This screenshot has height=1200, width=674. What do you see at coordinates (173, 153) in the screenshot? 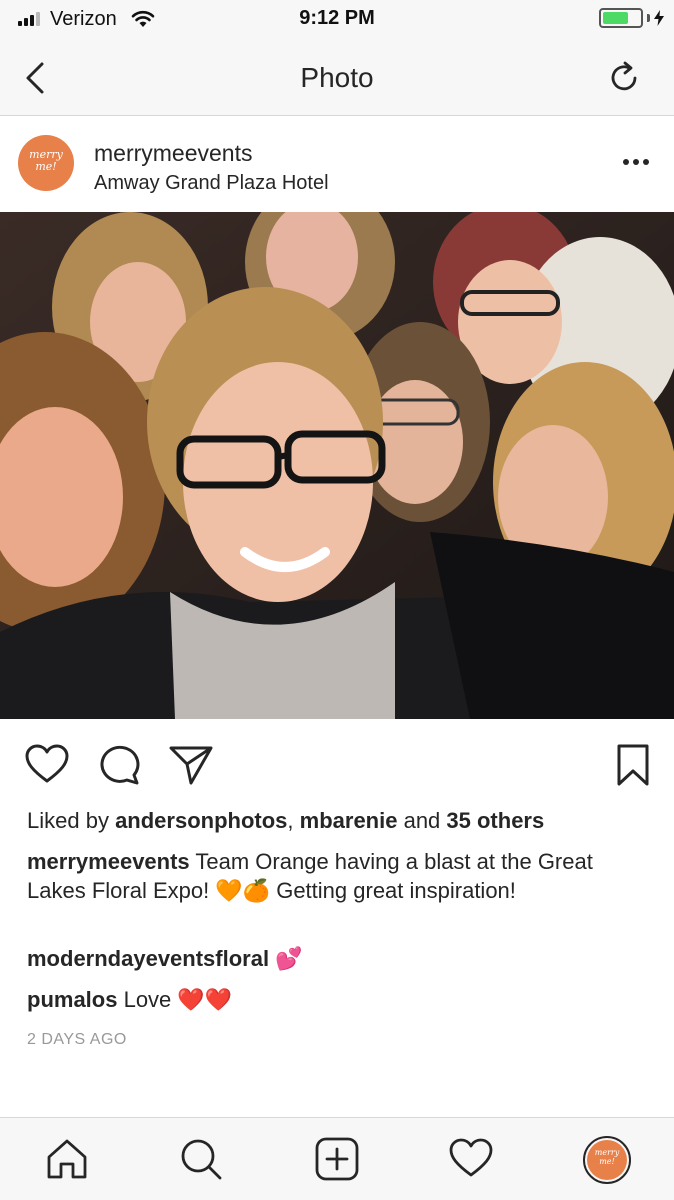
I see `post-username: merrymeevents` at bounding box center [173, 153].